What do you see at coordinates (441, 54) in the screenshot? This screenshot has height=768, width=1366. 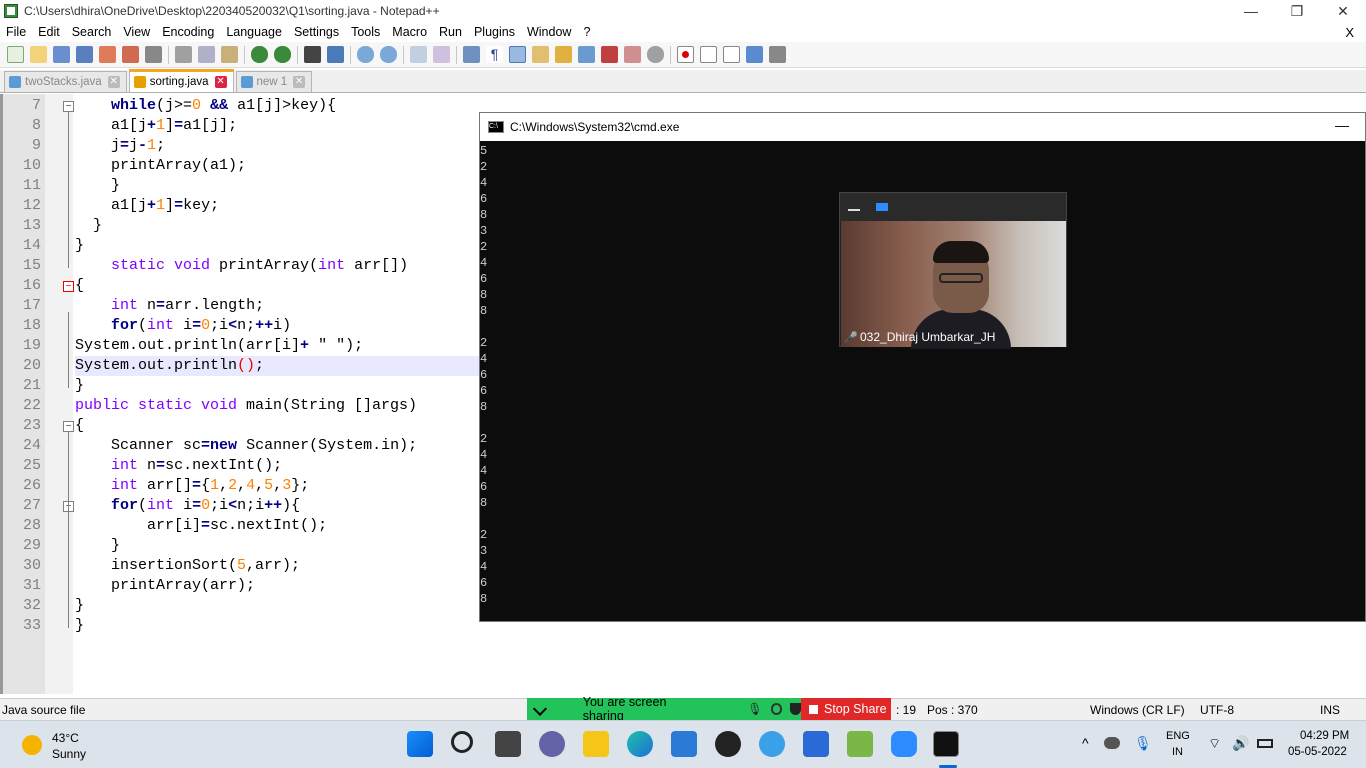 I see `sync-horizontal-icon` at bounding box center [441, 54].